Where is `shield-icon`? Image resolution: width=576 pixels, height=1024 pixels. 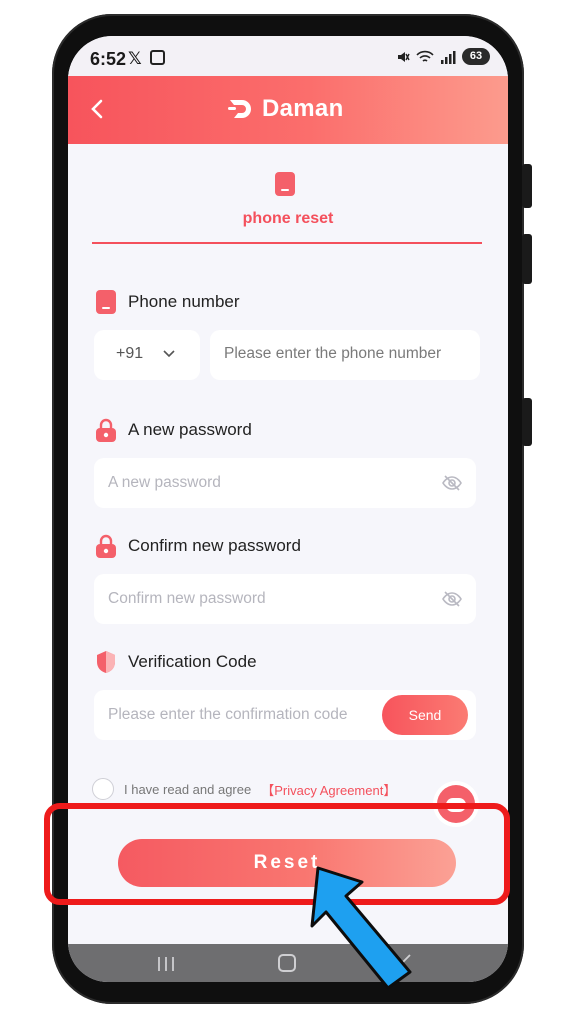
shield-icon is located at coordinates (106, 662).